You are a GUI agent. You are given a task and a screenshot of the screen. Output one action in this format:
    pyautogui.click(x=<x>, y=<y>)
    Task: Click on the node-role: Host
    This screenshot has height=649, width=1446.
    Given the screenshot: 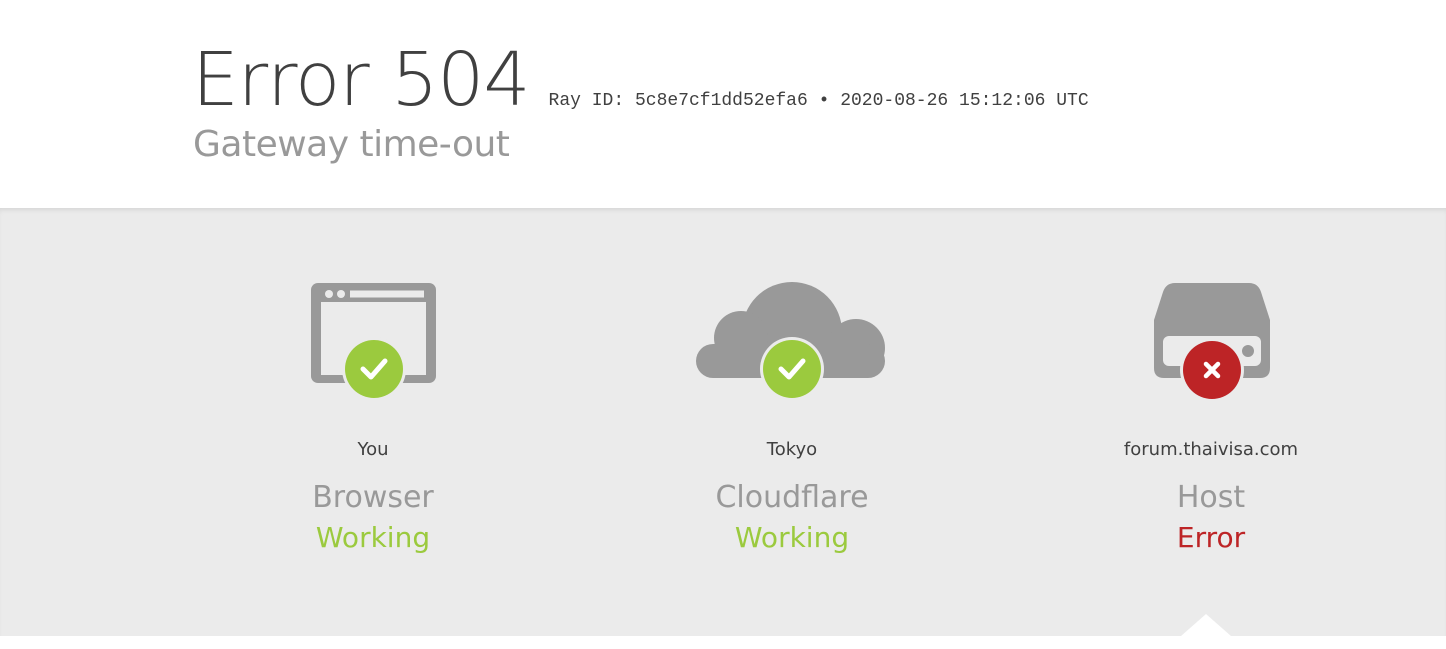 What is the action you would take?
    pyautogui.click(x=1211, y=497)
    